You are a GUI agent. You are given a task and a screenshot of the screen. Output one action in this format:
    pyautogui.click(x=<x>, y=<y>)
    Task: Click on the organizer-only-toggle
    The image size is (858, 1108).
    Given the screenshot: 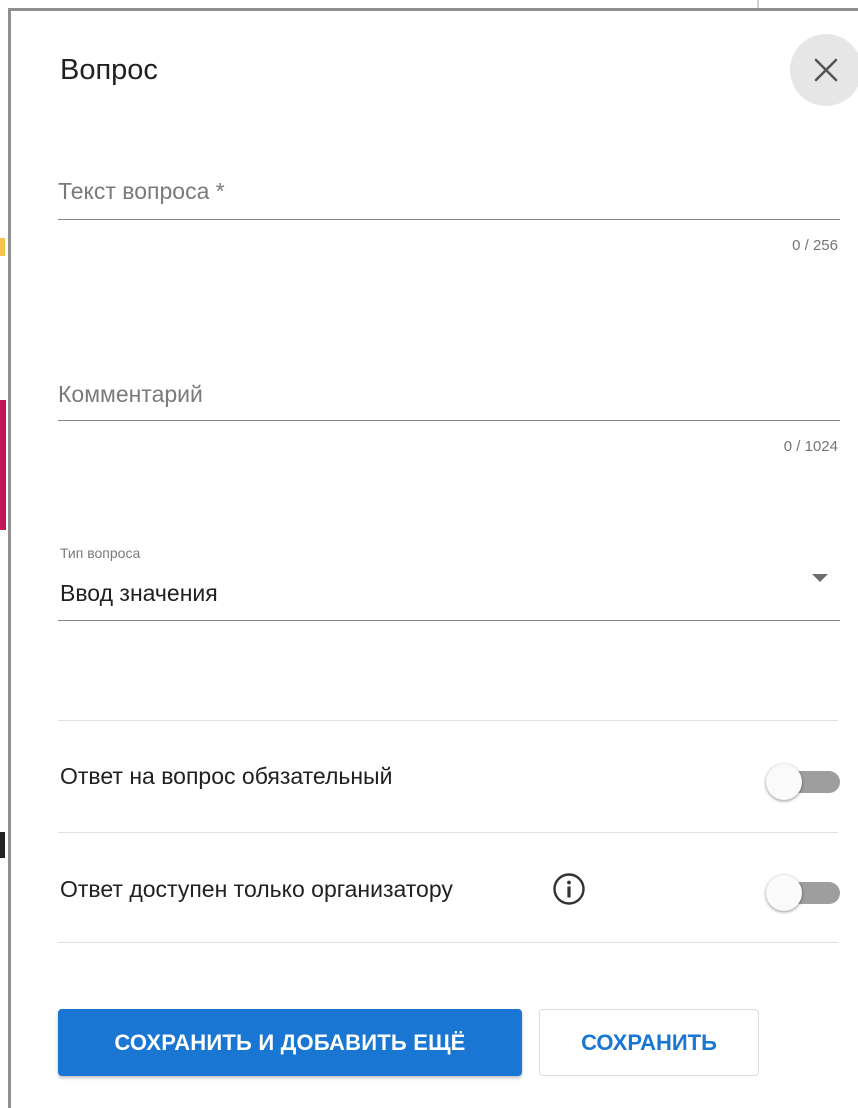 What is the action you would take?
    pyautogui.click(x=803, y=893)
    